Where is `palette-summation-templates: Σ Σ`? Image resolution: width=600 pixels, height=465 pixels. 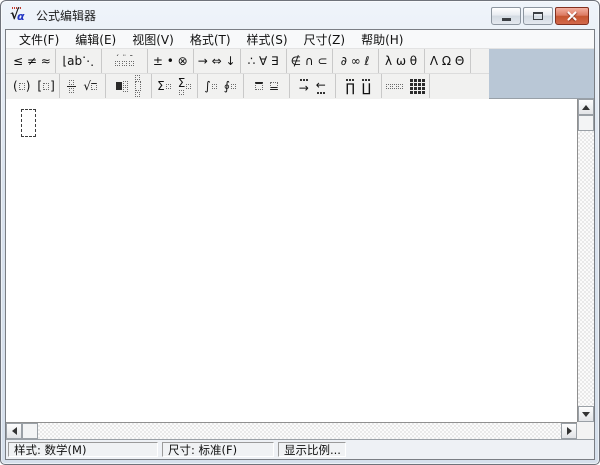 palette-summation-templates: Σ Σ is located at coordinates (175, 86).